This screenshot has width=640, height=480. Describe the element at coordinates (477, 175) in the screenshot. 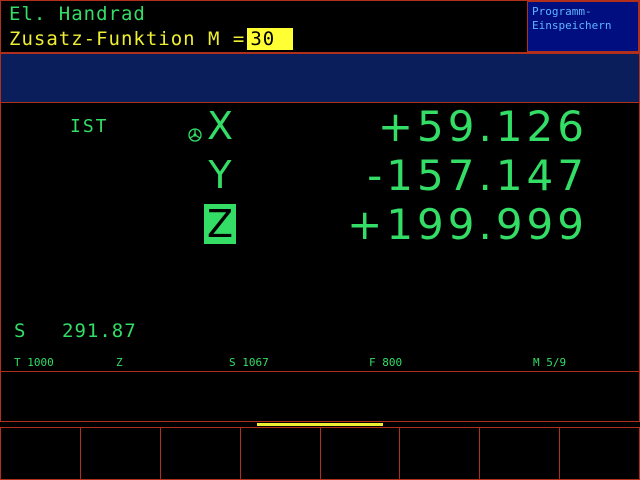

I see `axis-y-value: -157.147` at that location.